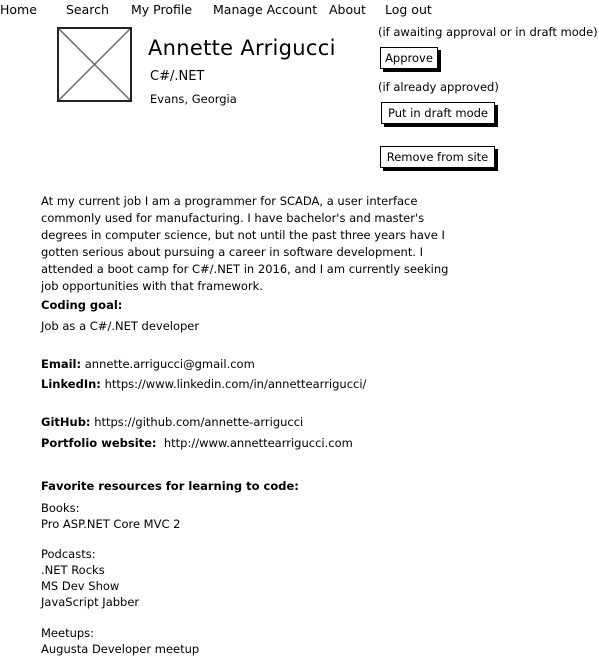  Describe the element at coordinates (66, 422) in the screenshot. I see `github-label: GitHub:` at that location.